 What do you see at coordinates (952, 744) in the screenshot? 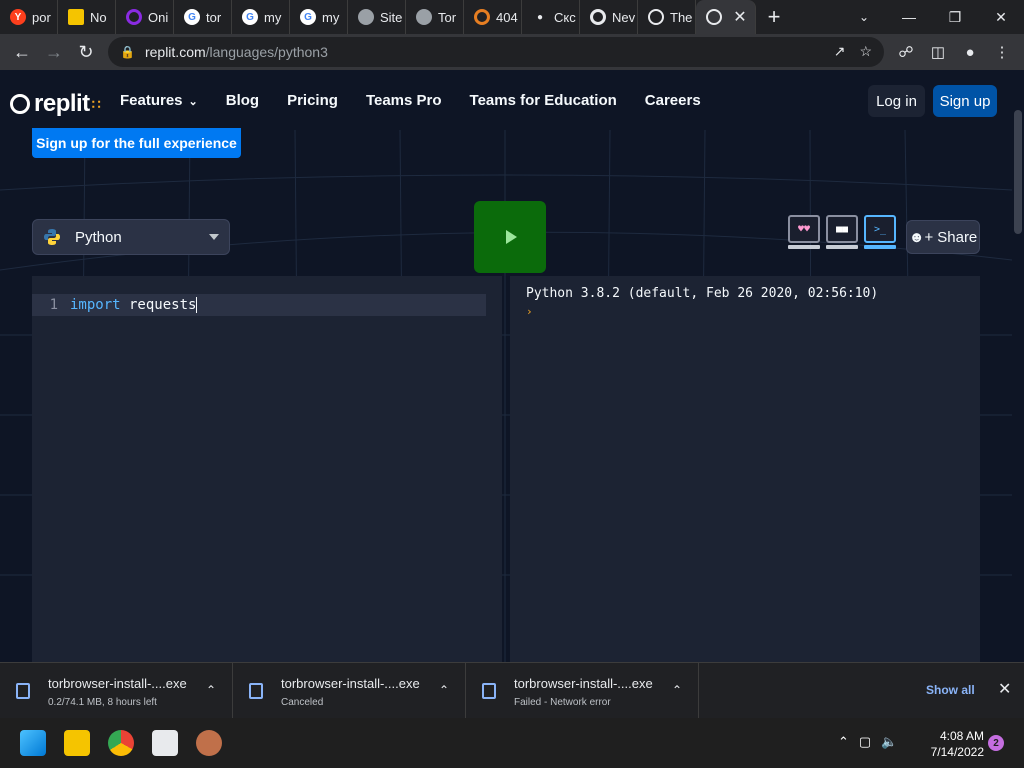
I see `taskbar-clock: 4:08 AM 7/14/2022` at bounding box center [952, 744].